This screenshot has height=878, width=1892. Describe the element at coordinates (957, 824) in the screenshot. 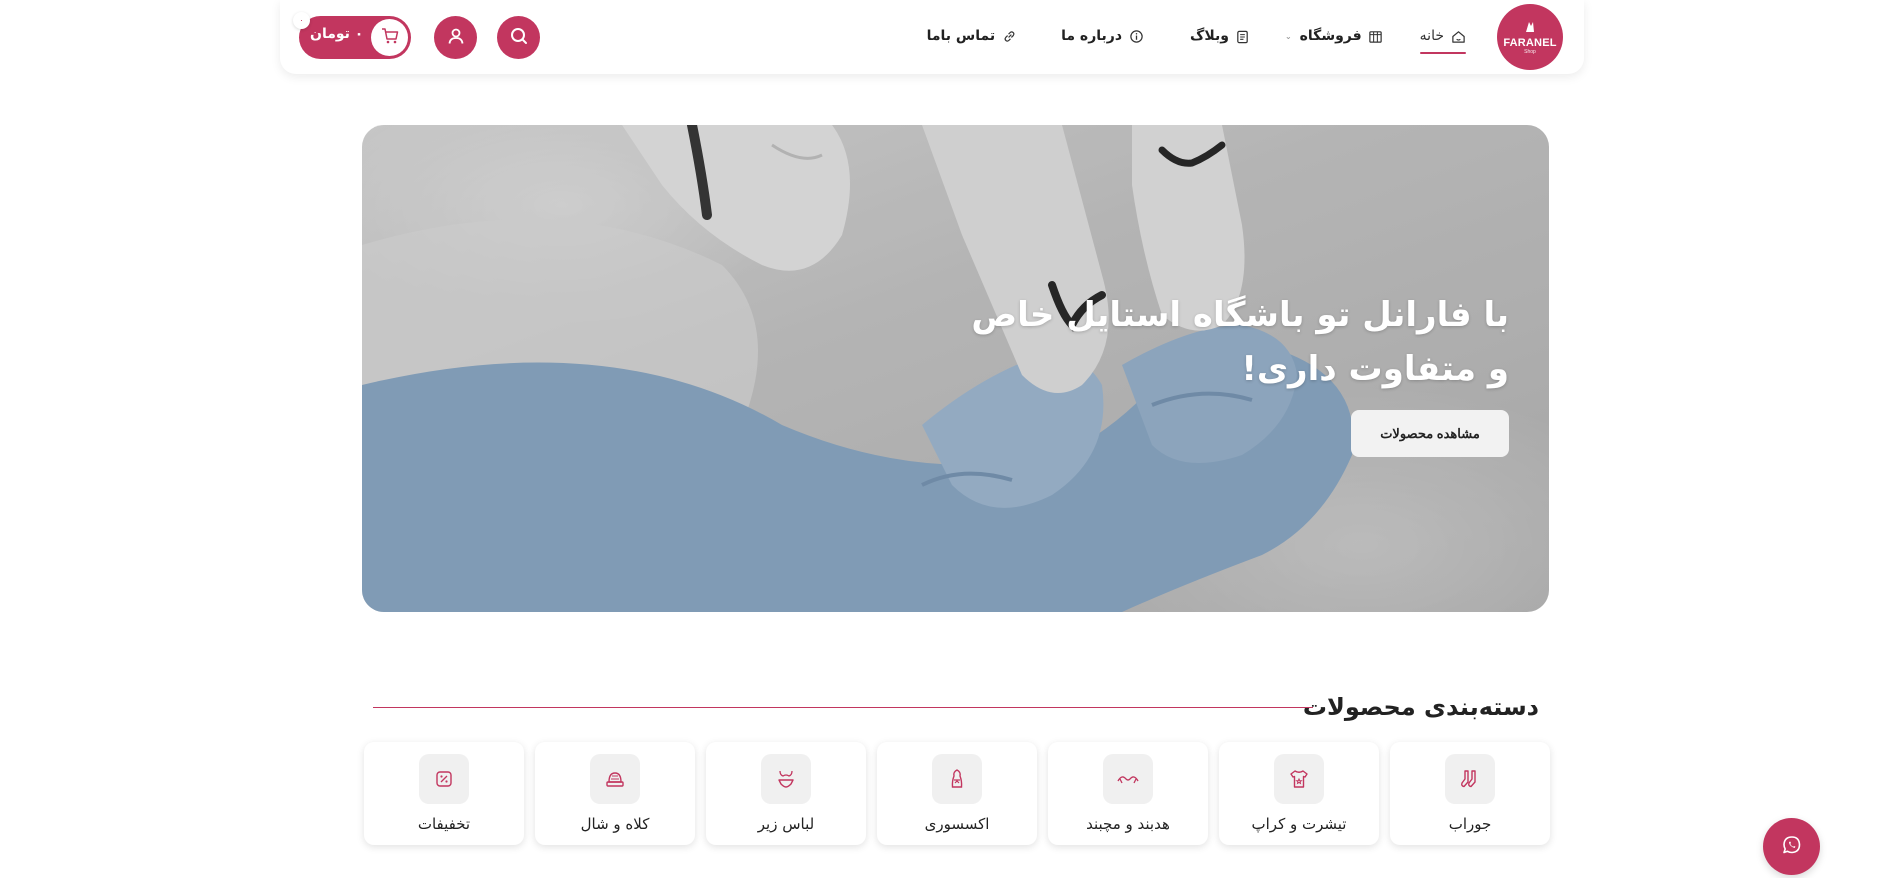

I see `category-label: اکسسوری` at that location.